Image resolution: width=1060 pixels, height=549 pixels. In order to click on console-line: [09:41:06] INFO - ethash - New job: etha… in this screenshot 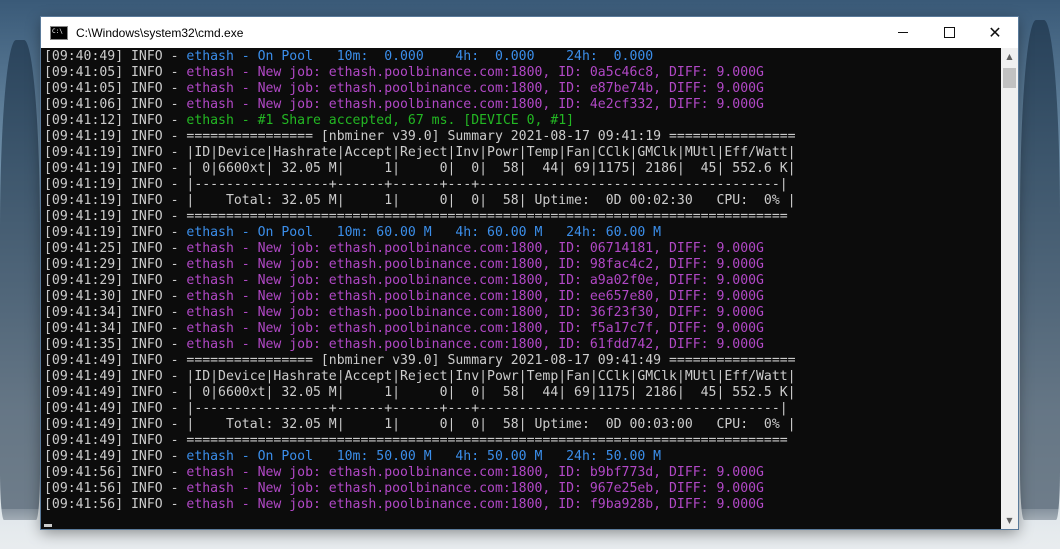, I will do `click(522, 105)`.